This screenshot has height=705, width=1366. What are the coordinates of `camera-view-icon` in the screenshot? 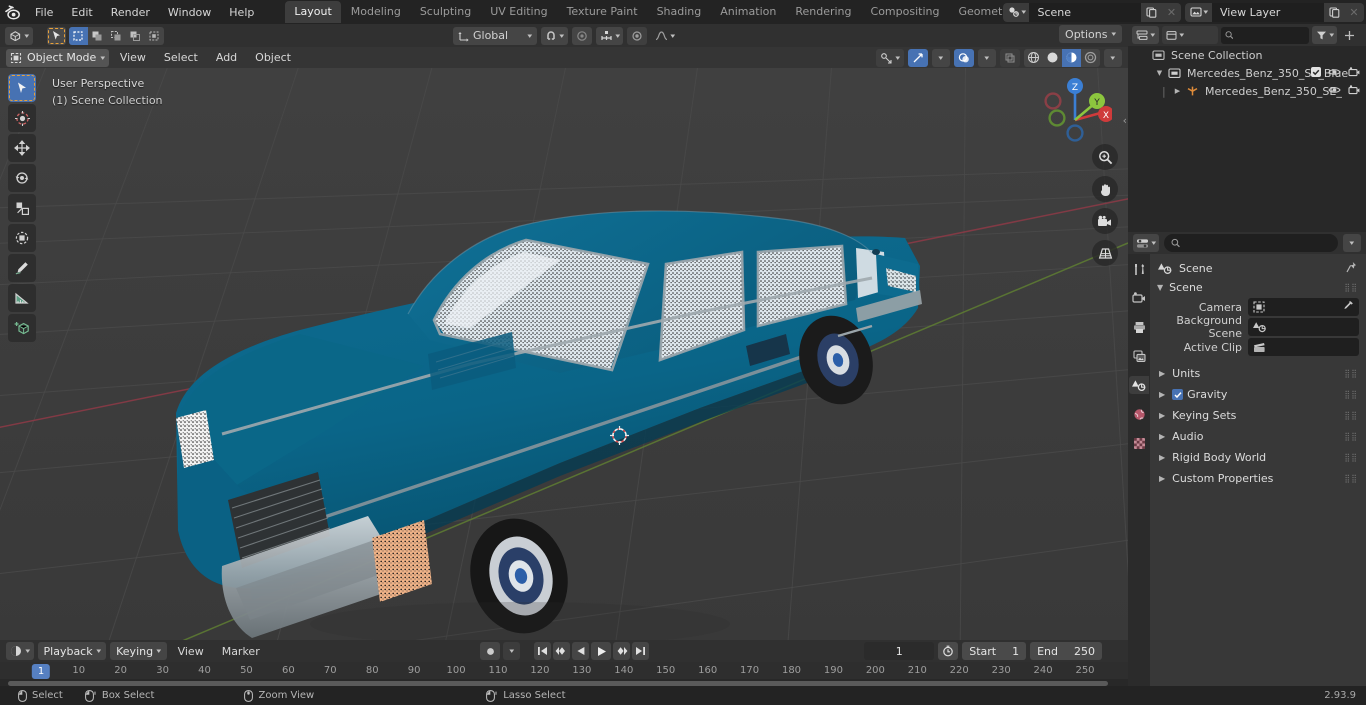 It's located at (1105, 221).